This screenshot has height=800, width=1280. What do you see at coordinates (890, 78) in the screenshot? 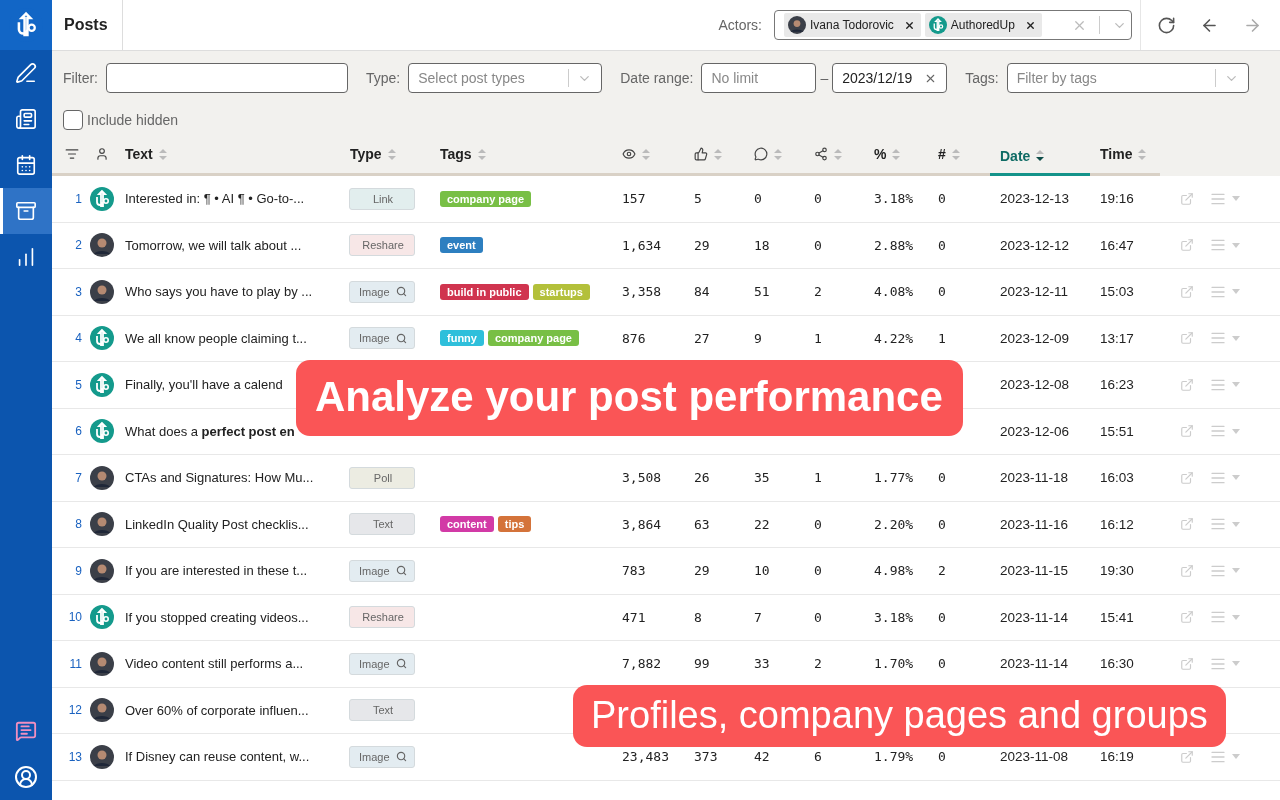
I see `date-to-field: 2023/12/19` at bounding box center [890, 78].